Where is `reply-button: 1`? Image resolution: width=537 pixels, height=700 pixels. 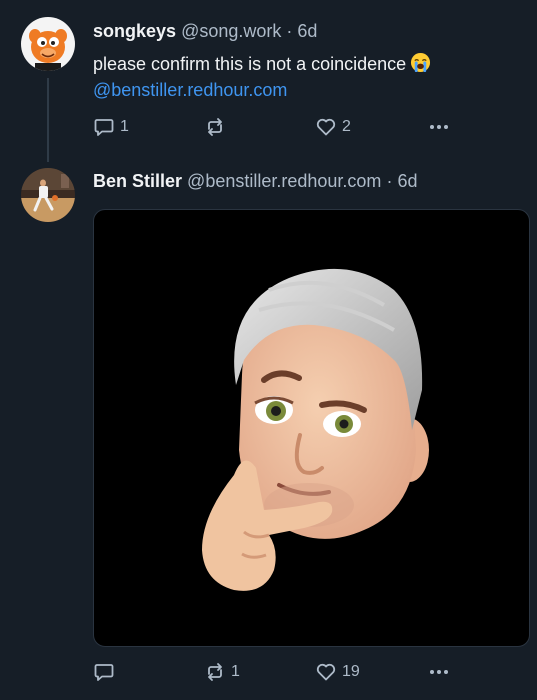
reply-button: 1 is located at coordinates (111, 127).